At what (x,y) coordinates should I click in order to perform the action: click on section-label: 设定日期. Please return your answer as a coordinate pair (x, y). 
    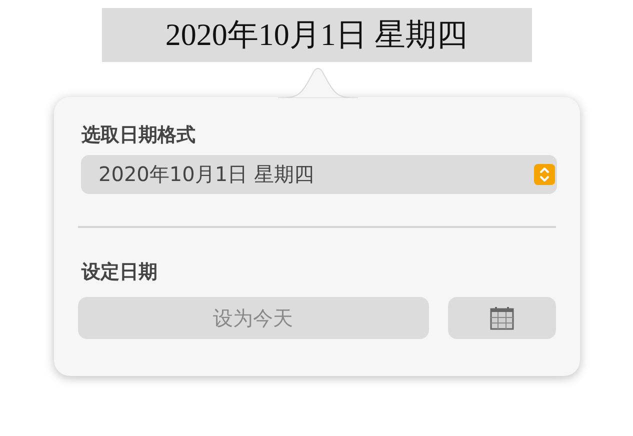
    Looking at the image, I should click on (119, 272).